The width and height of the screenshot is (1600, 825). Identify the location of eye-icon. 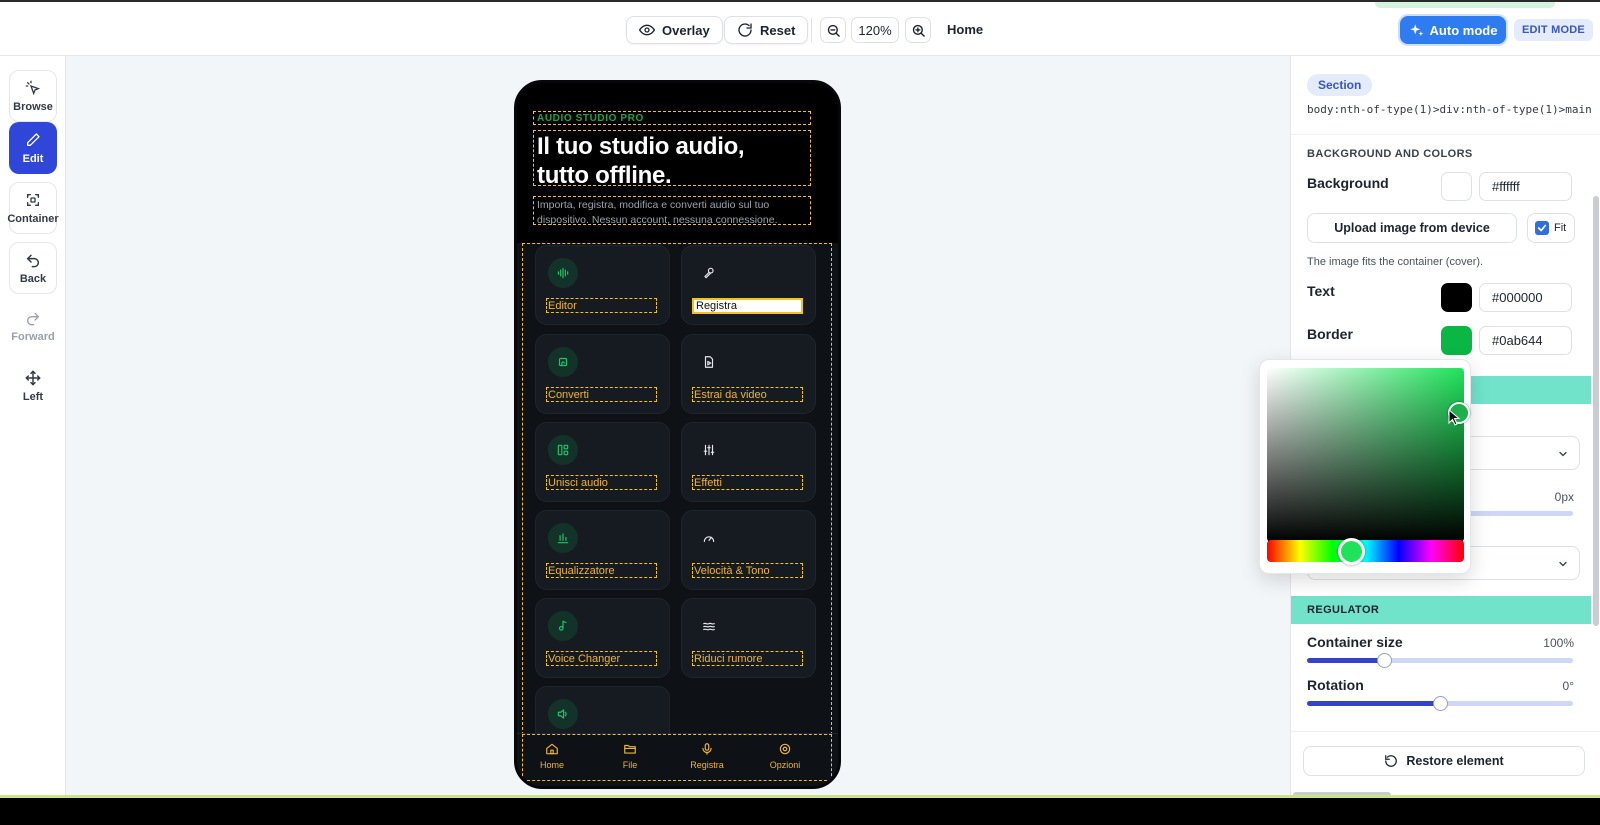
(647, 30).